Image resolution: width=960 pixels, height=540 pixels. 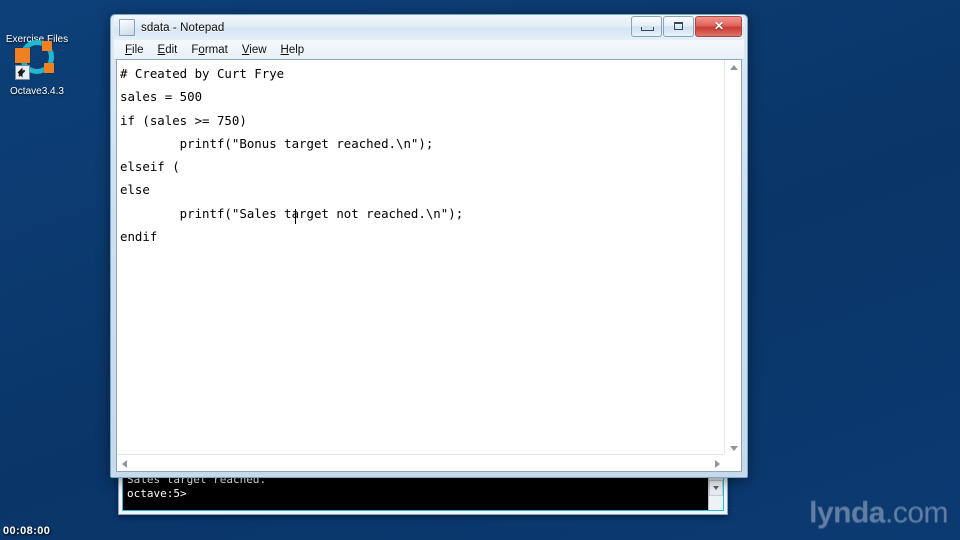 I want to click on octave-logo-shortcut-icon, so click(x=37, y=60).